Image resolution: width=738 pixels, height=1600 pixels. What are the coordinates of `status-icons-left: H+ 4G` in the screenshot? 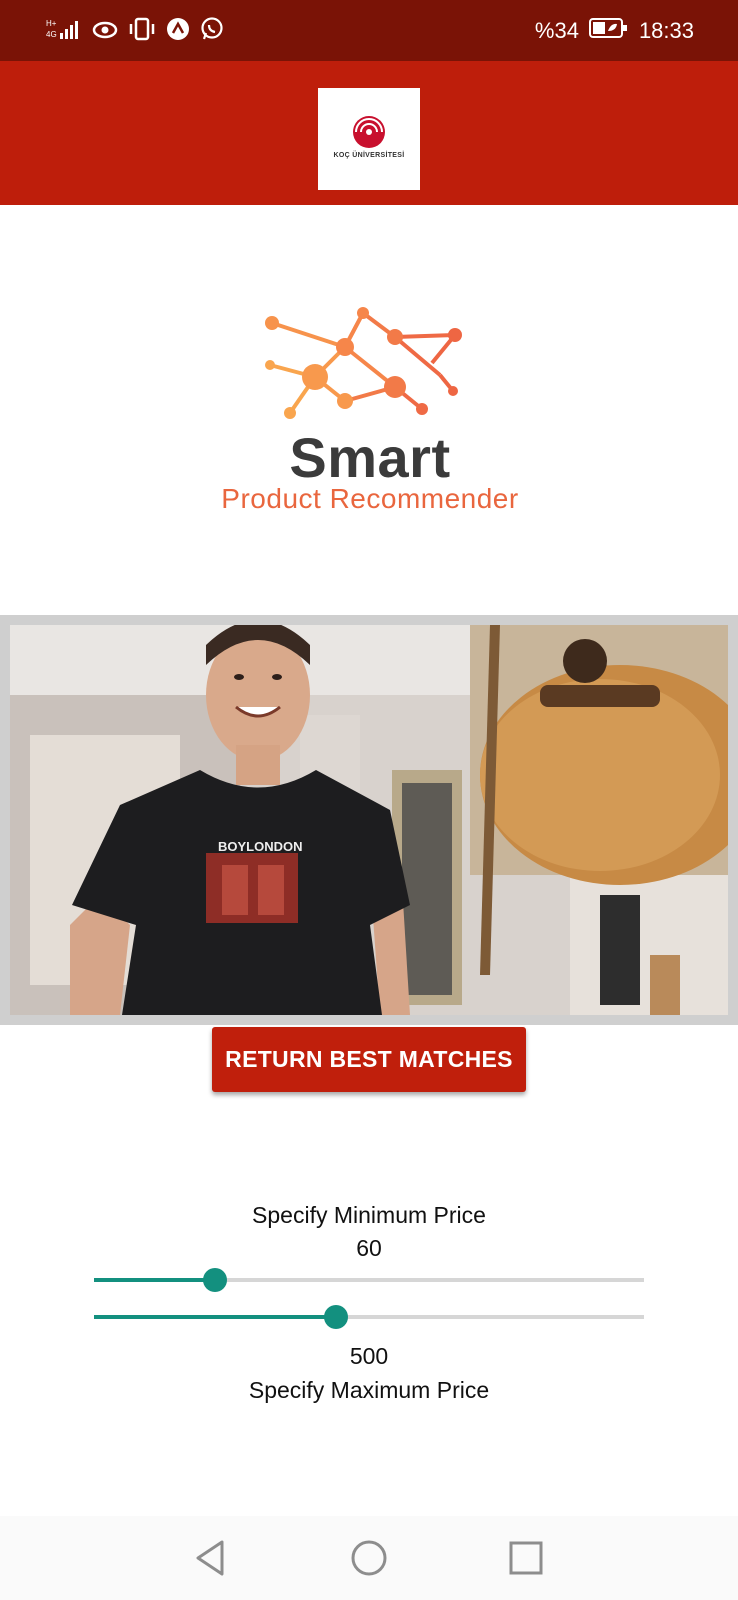 It's located at (135, 31).